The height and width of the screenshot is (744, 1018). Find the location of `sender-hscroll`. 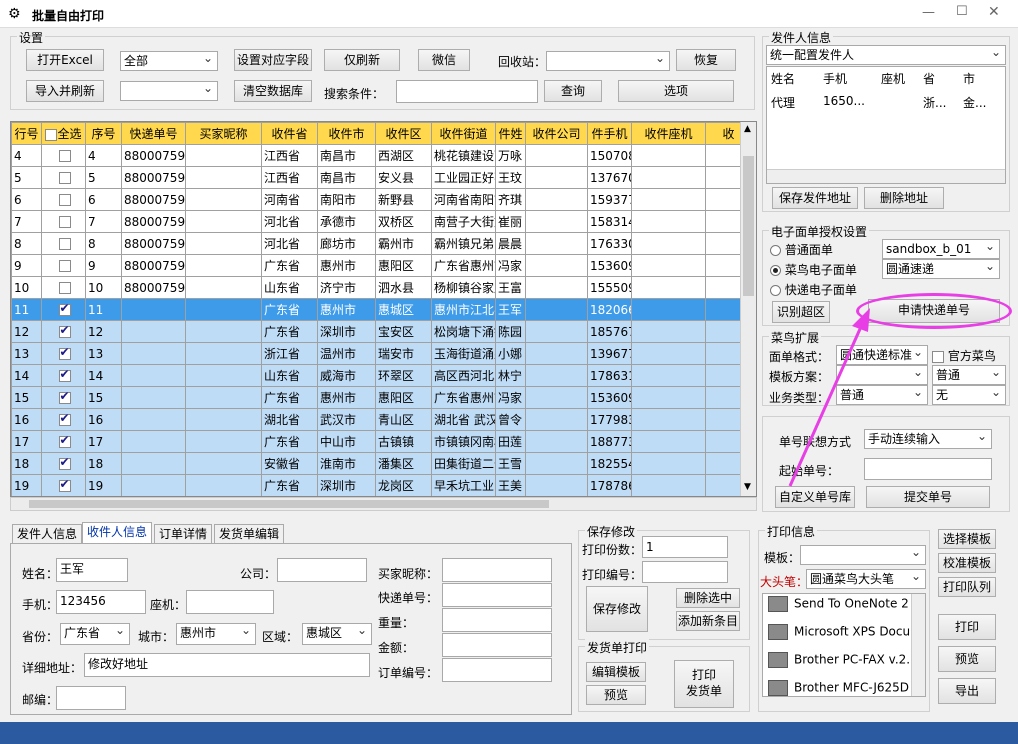

sender-hscroll is located at coordinates (886, 176).